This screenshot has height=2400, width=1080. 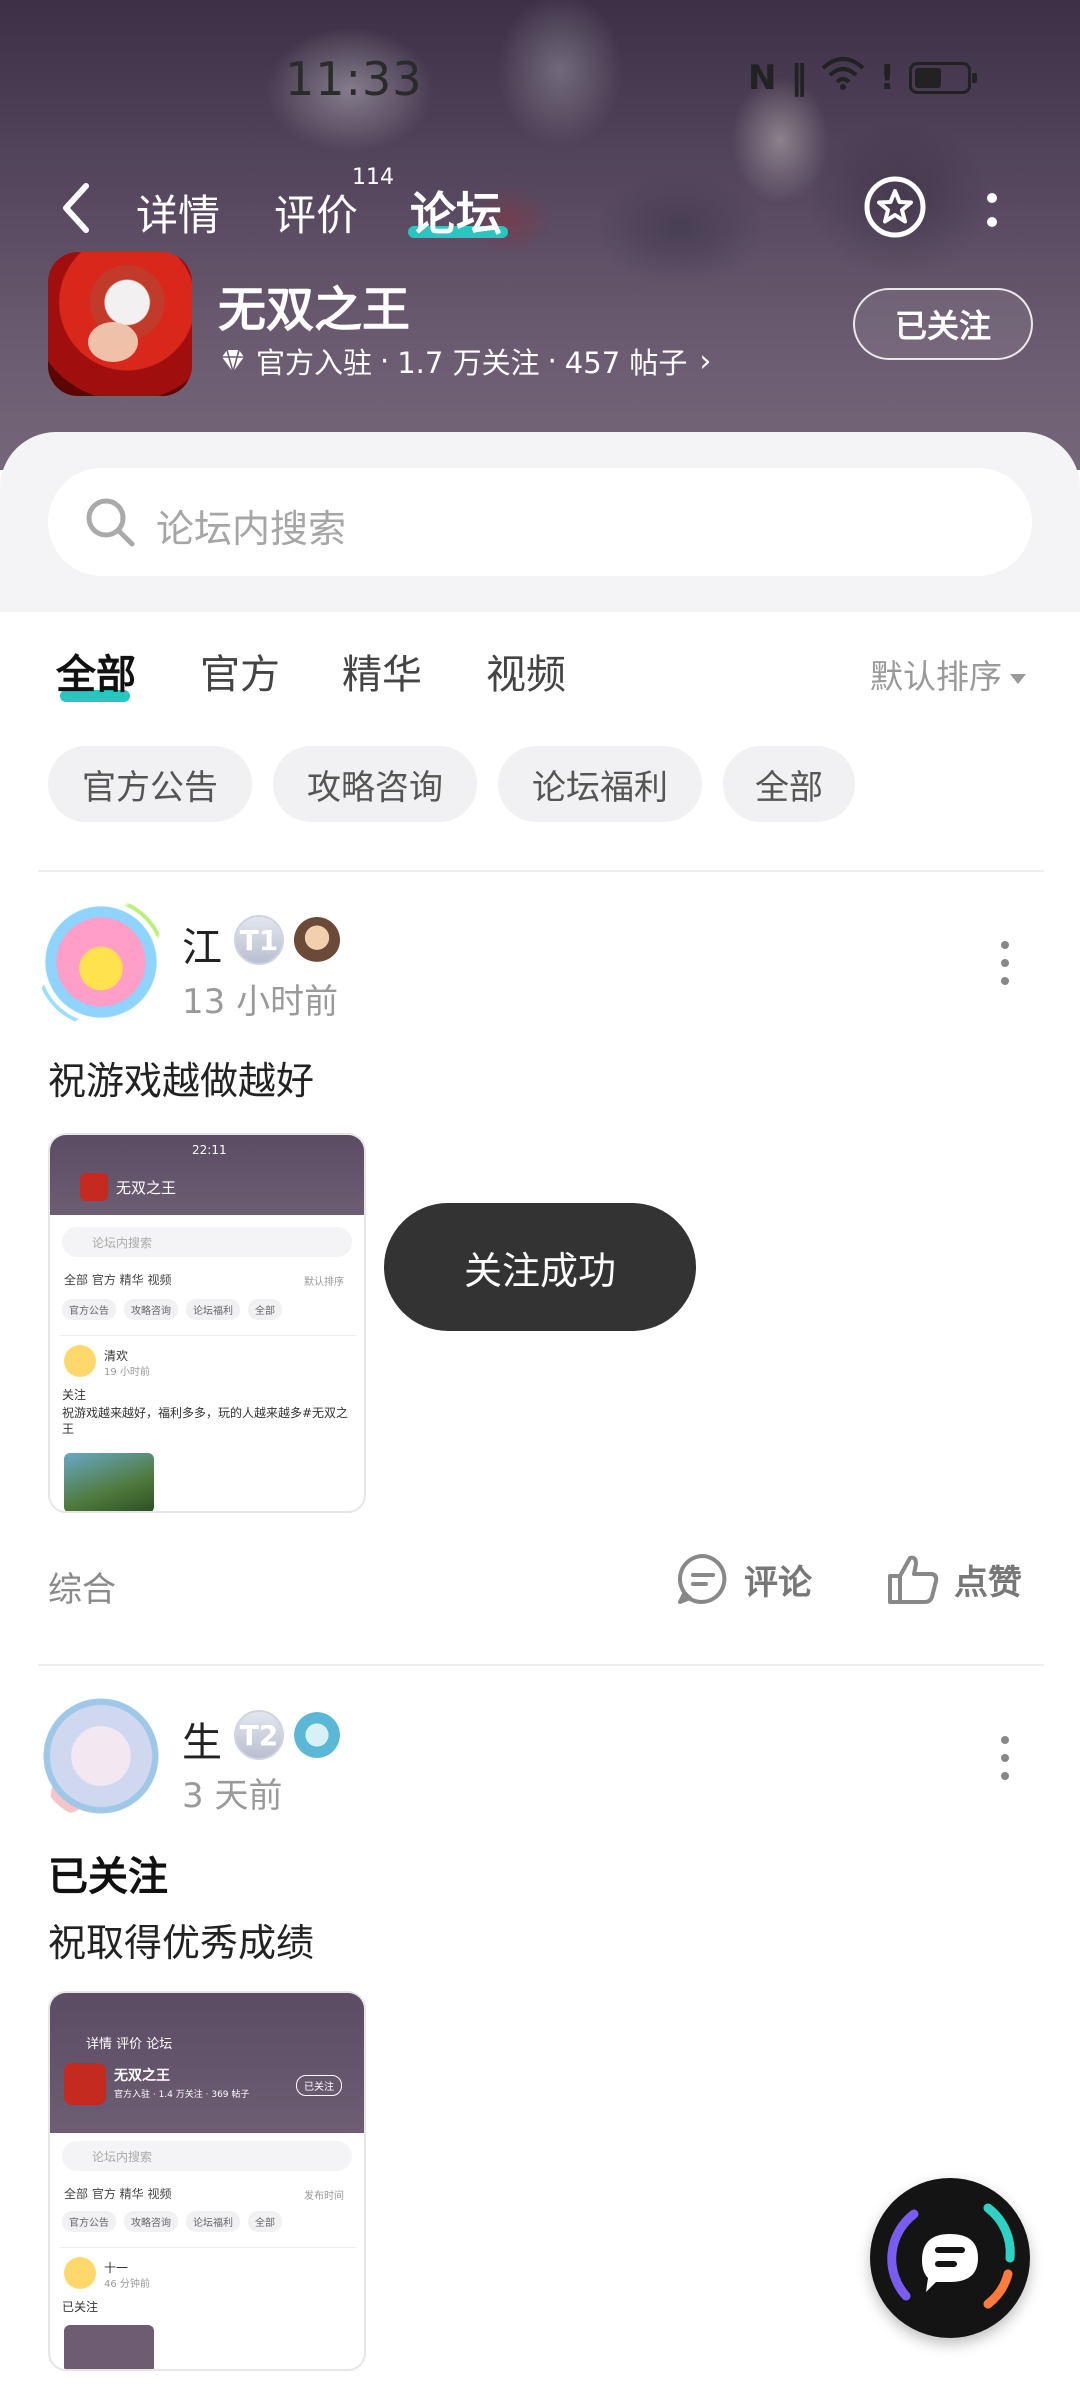 What do you see at coordinates (762, 77) in the screenshot?
I see `nfc-icon: N` at bounding box center [762, 77].